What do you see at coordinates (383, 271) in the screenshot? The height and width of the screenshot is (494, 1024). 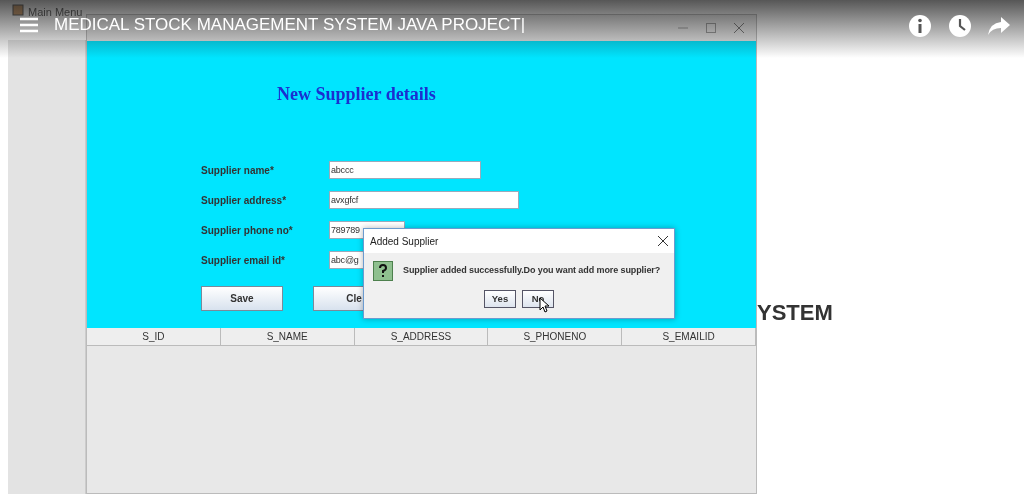 I see `question-icon` at bounding box center [383, 271].